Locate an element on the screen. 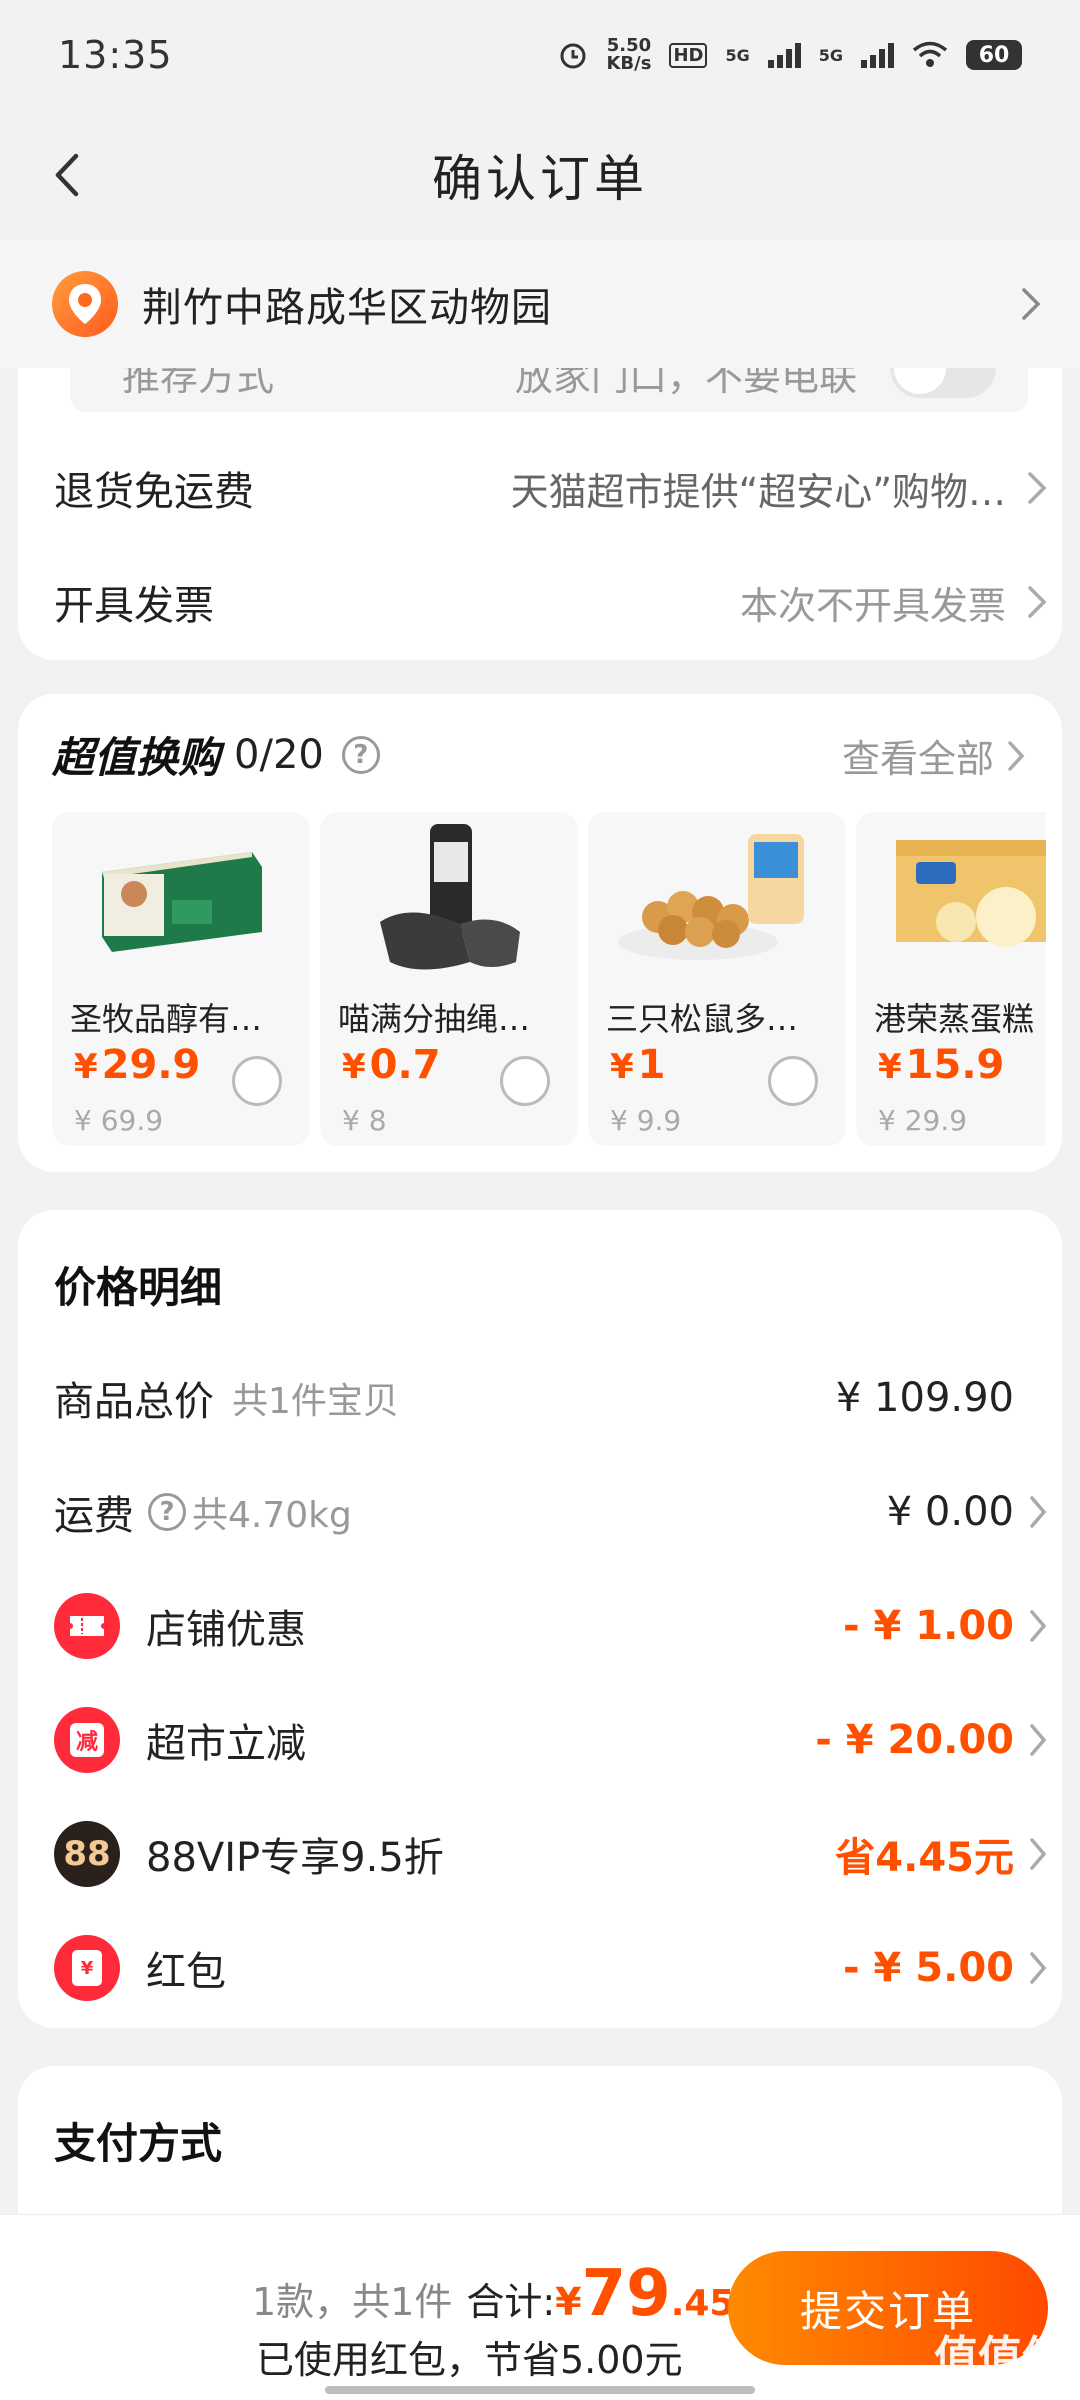 The width and height of the screenshot is (1080, 2400). status-time: 13:35 is located at coordinates (115, 55).